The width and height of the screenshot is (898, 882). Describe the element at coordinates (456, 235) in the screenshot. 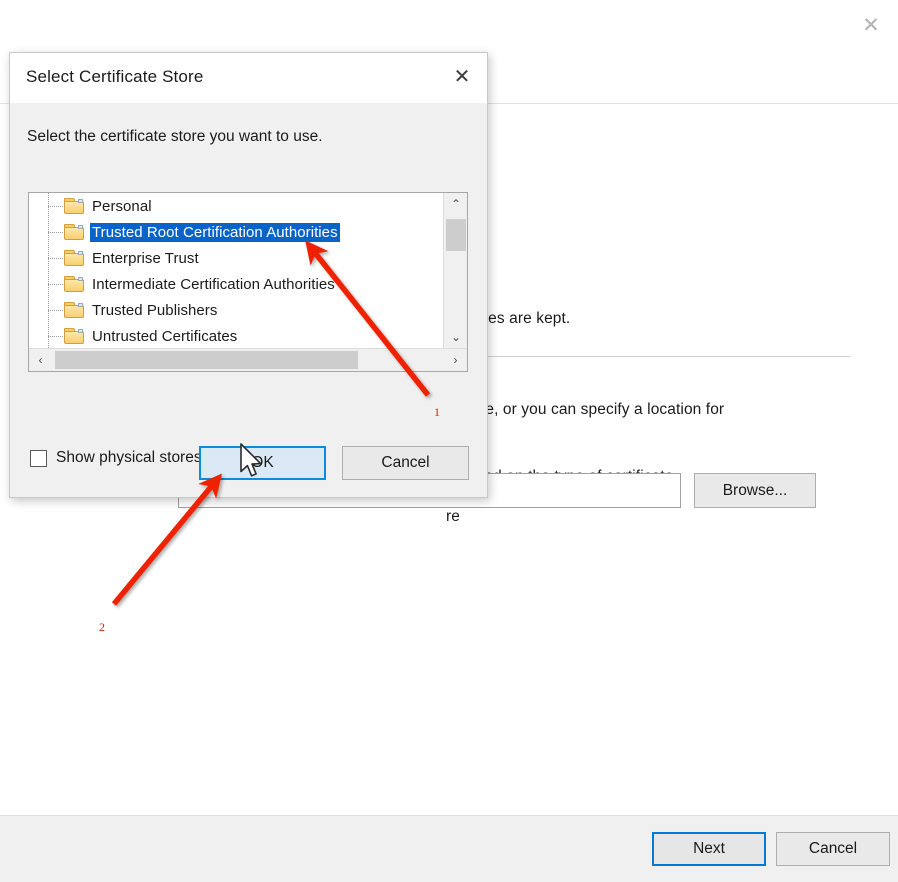

I see `vertical-scrollbar-thumb` at that location.